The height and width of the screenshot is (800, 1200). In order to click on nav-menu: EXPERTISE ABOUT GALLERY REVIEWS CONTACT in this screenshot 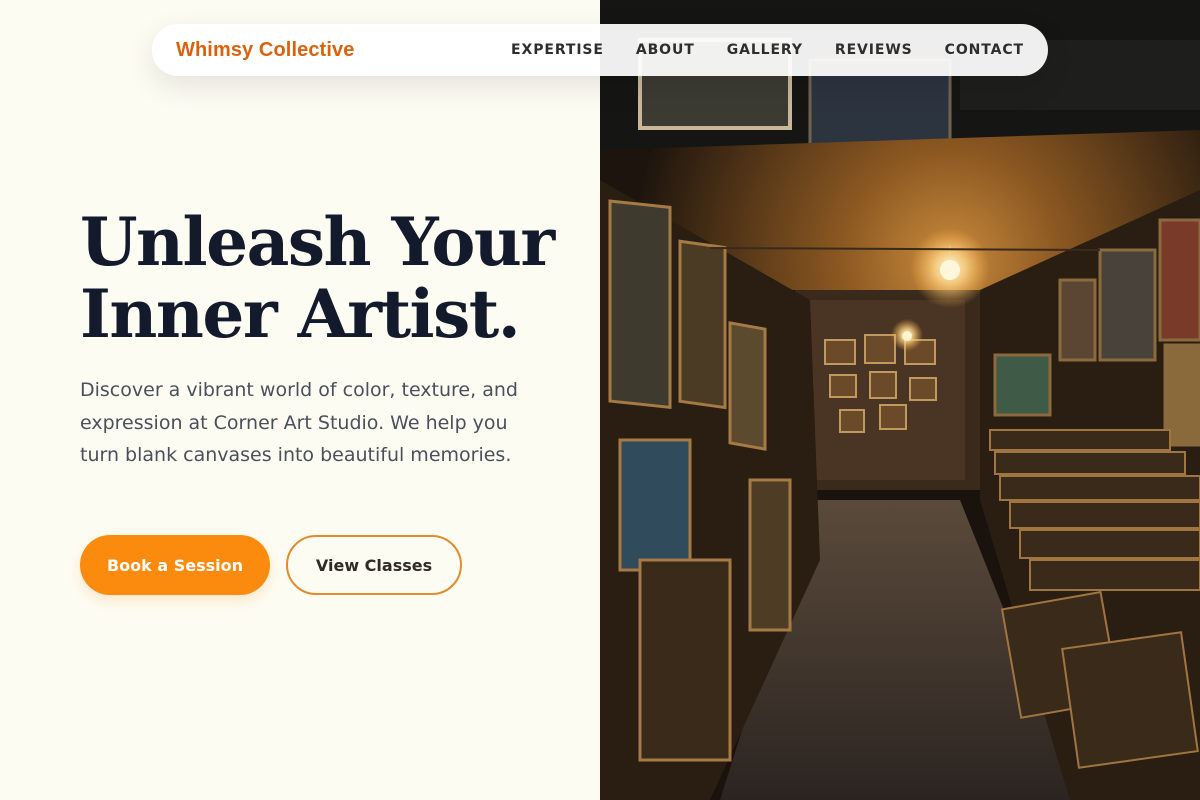, I will do `click(767, 50)`.